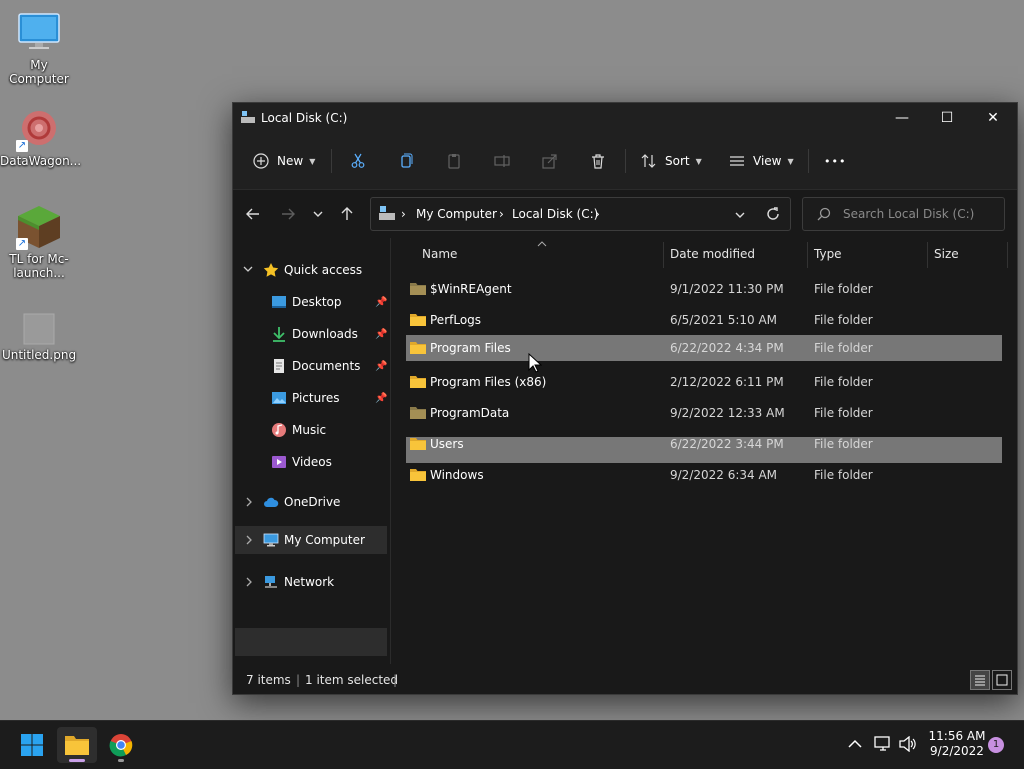 This screenshot has width=1024, height=769. I want to click on close-button: ✕, so click(993, 118).